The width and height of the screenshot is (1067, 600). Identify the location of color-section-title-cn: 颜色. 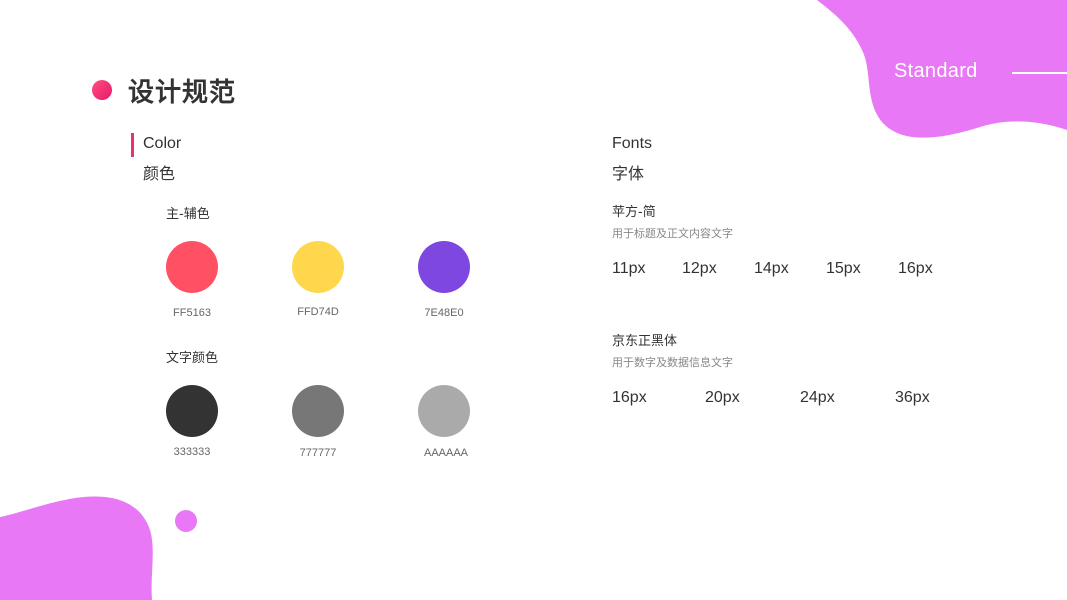
(159, 173).